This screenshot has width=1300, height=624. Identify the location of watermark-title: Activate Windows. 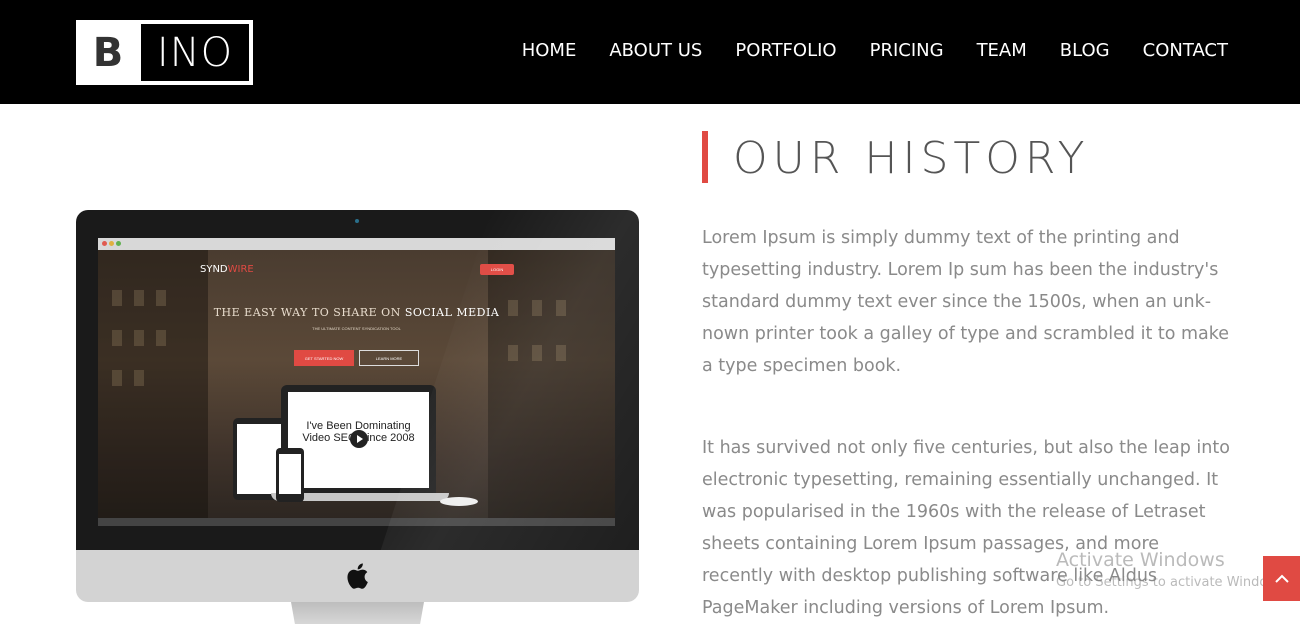
(1140, 560).